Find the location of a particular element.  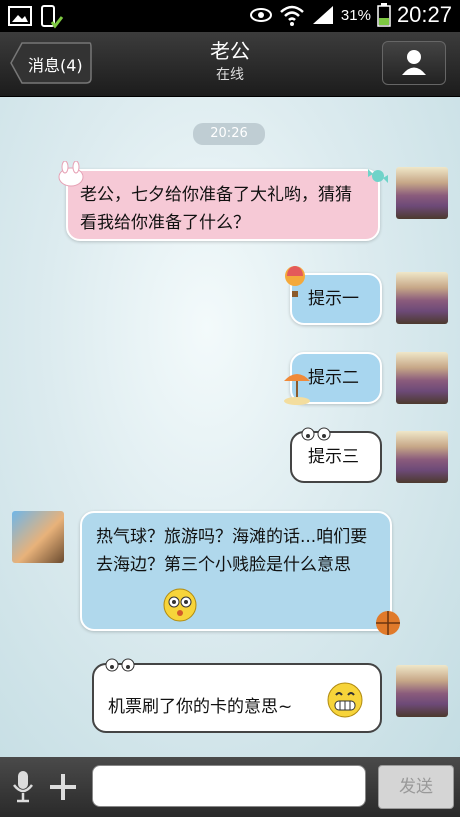

contact-avatar is located at coordinates (38, 537).